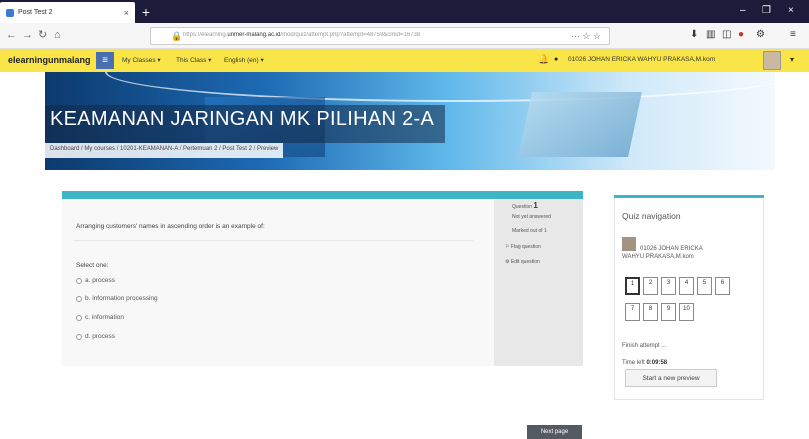 The height and width of the screenshot is (439, 809). Describe the element at coordinates (35, 12) in the screenshot. I see `tab-title: Post Test 2` at that location.